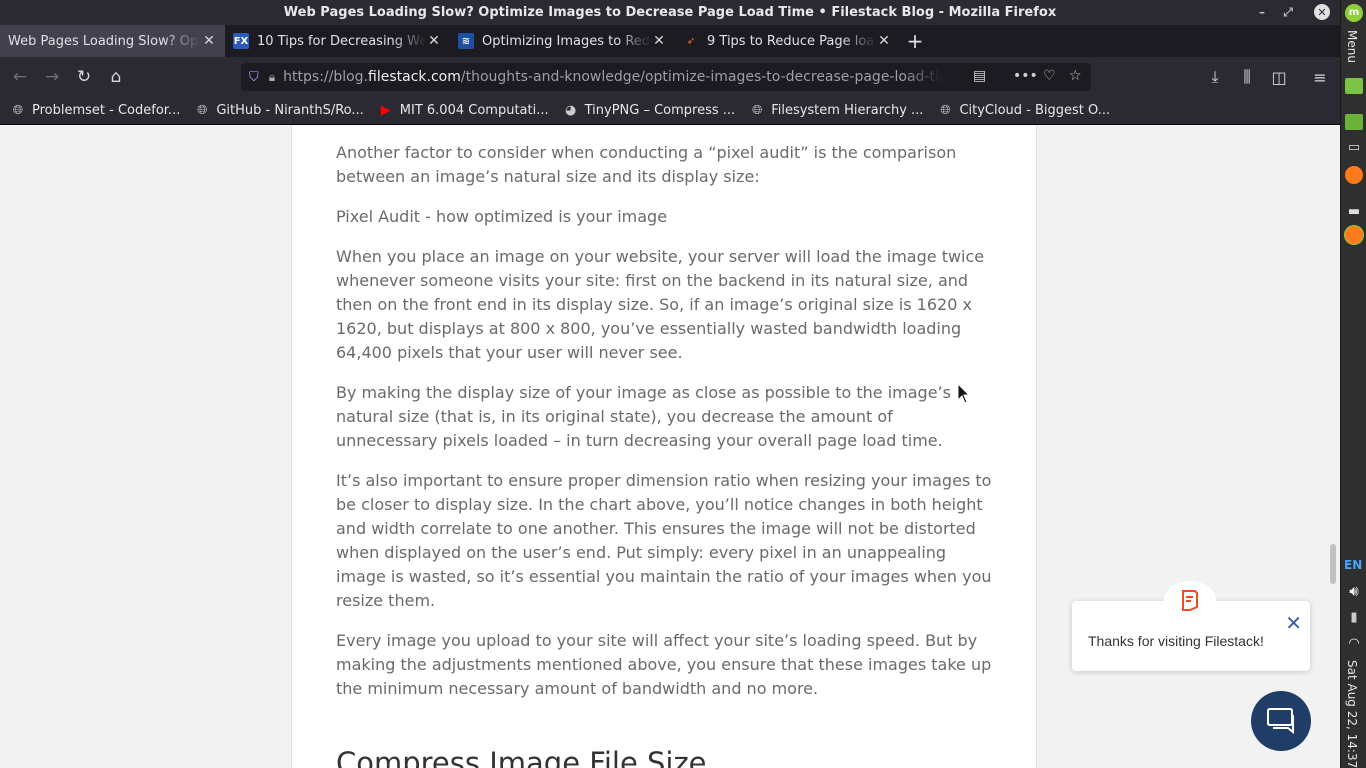 The width and height of the screenshot is (1366, 768). What do you see at coordinates (84, 77) in the screenshot?
I see `reload-button: ↻` at bounding box center [84, 77].